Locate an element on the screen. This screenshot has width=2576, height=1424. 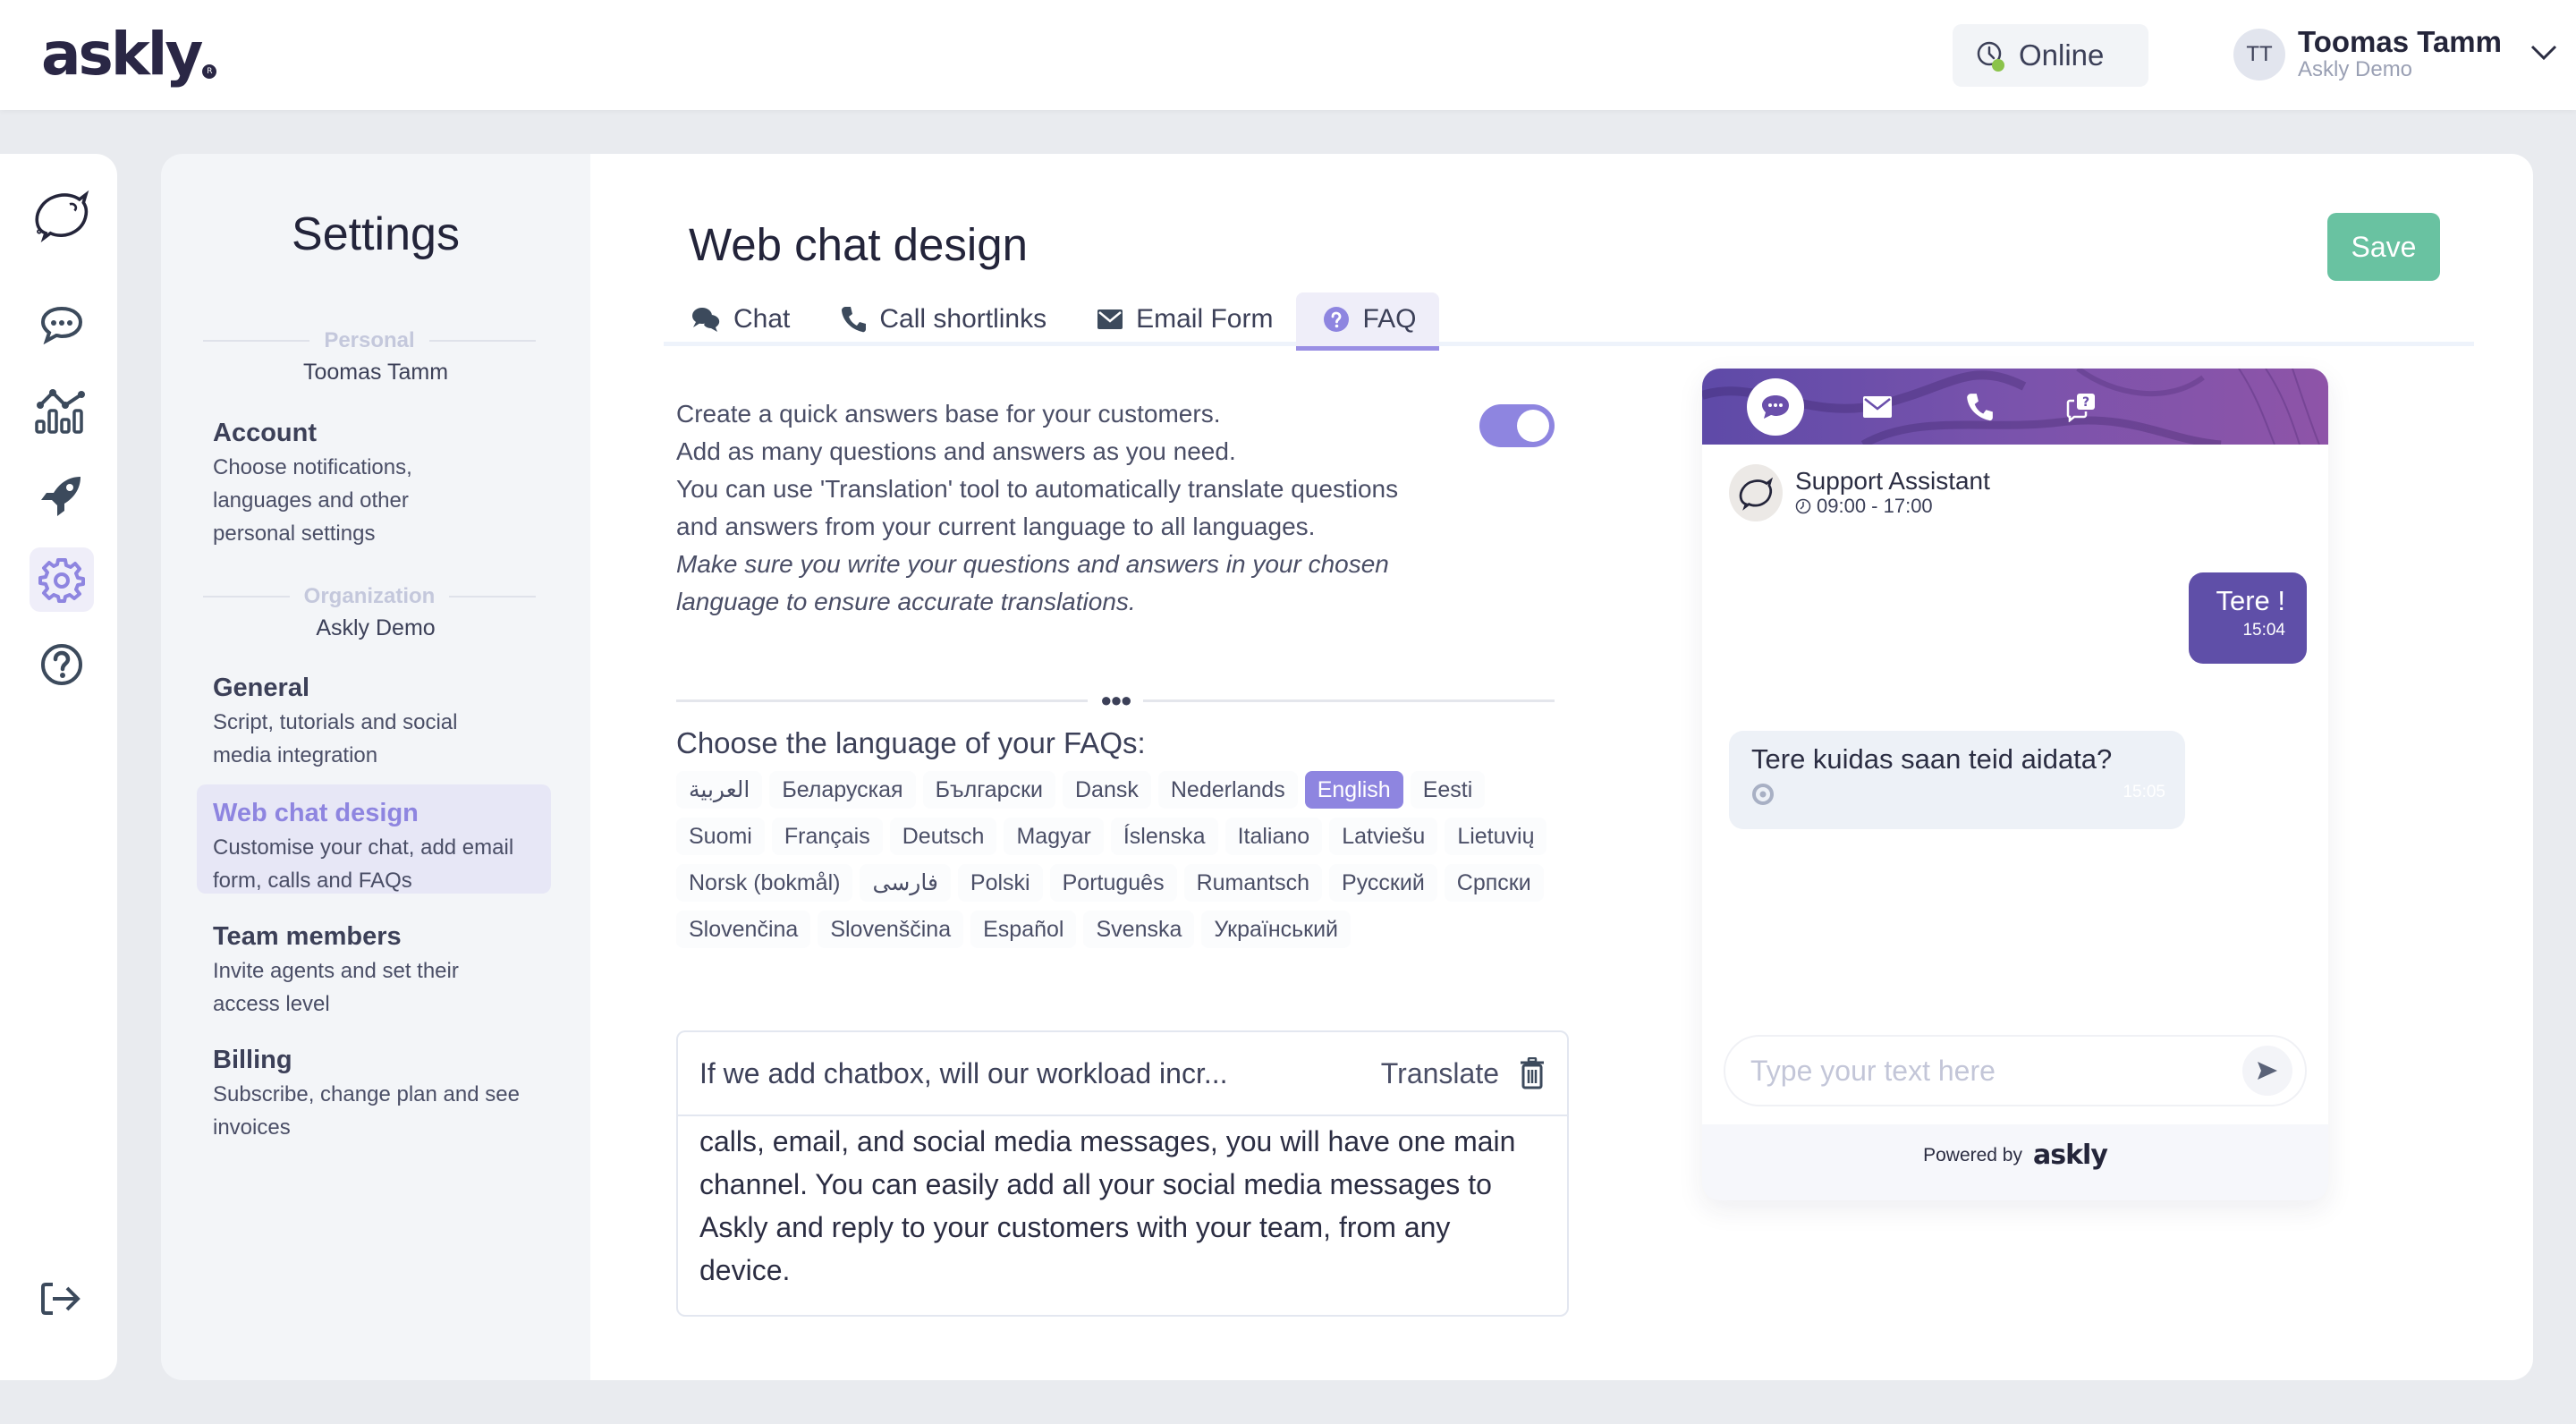
language-chip: Suomi is located at coordinates (720, 836).